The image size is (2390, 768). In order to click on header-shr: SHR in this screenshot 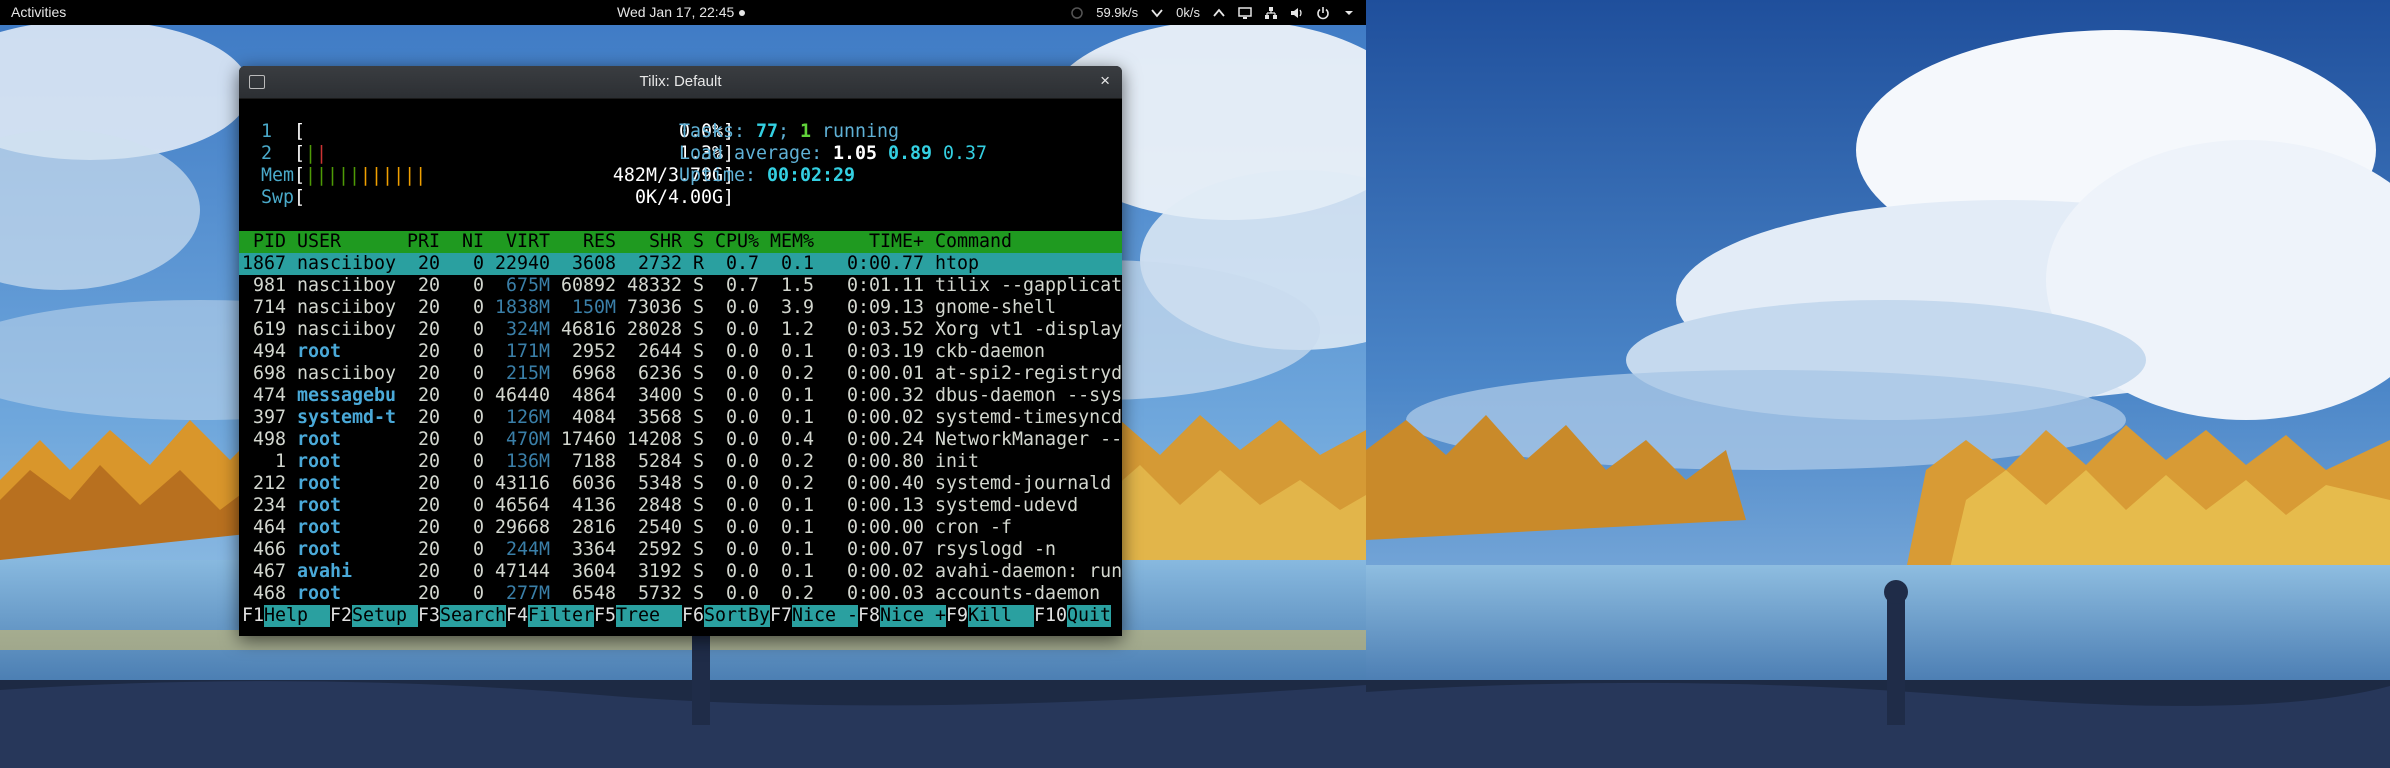, I will do `click(654, 242)`.